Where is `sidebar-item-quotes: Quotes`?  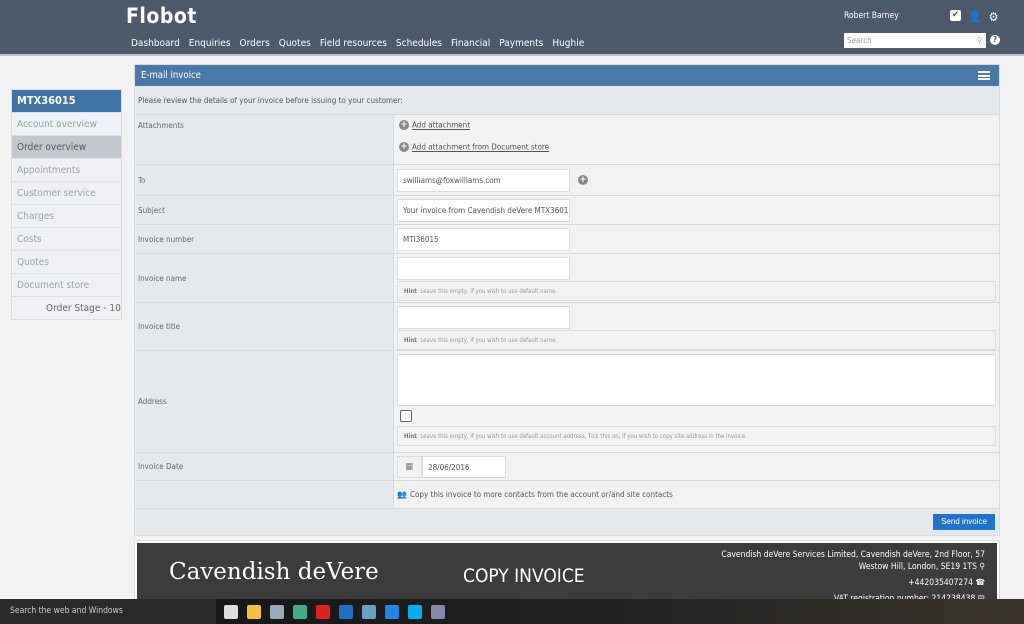 sidebar-item-quotes: Quotes is located at coordinates (66, 261).